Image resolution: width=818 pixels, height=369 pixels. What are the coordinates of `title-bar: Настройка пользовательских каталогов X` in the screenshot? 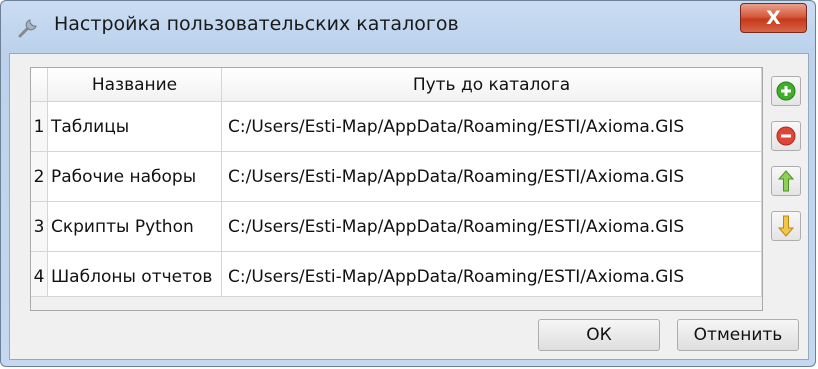 It's located at (408, 25).